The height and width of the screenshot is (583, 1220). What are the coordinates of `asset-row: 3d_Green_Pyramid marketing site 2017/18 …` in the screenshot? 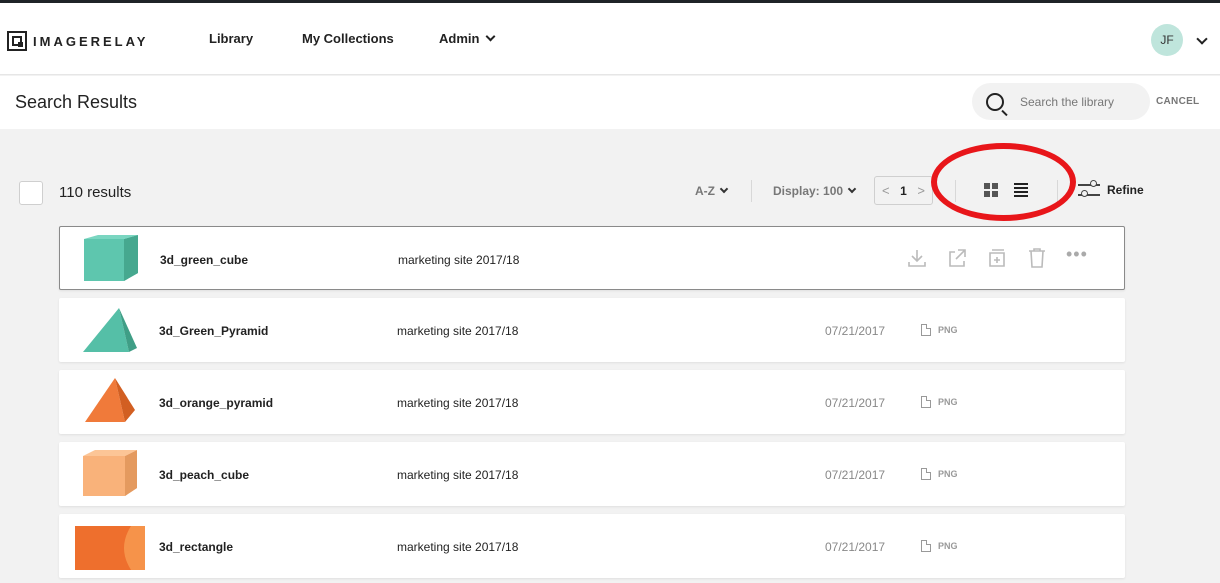 It's located at (592, 330).